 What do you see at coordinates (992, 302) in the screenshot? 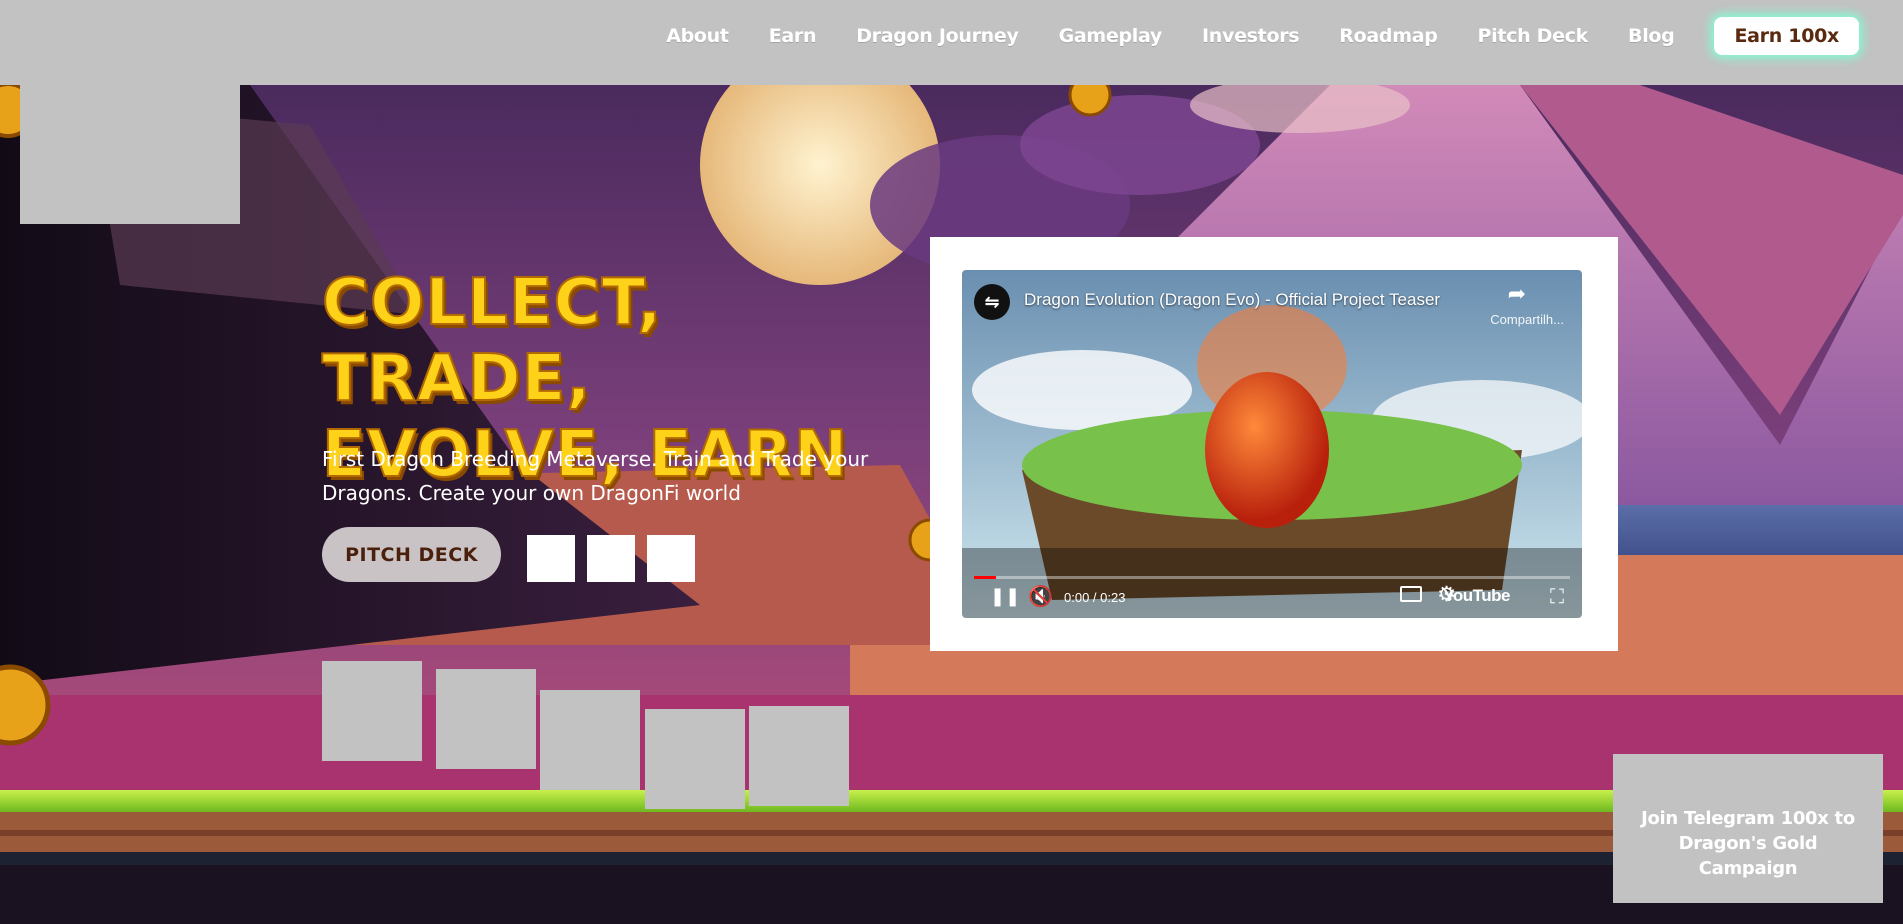
I see `channel-avatar: ⇋` at bounding box center [992, 302].